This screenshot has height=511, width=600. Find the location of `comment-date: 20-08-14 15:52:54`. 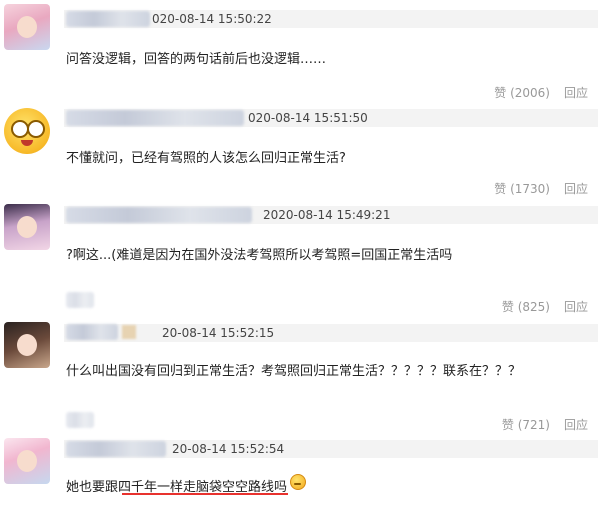

comment-date: 20-08-14 15:52:54 is located at coordinates (228, 449).